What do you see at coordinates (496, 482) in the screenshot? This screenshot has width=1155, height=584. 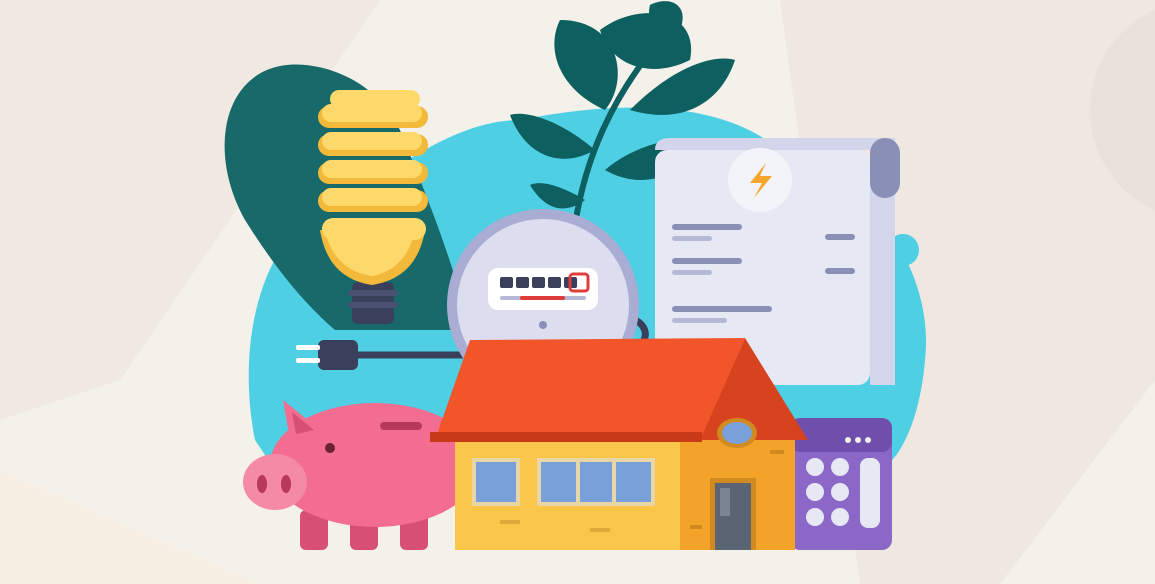 I see `house-window-left` at bounding box center [496, 482].